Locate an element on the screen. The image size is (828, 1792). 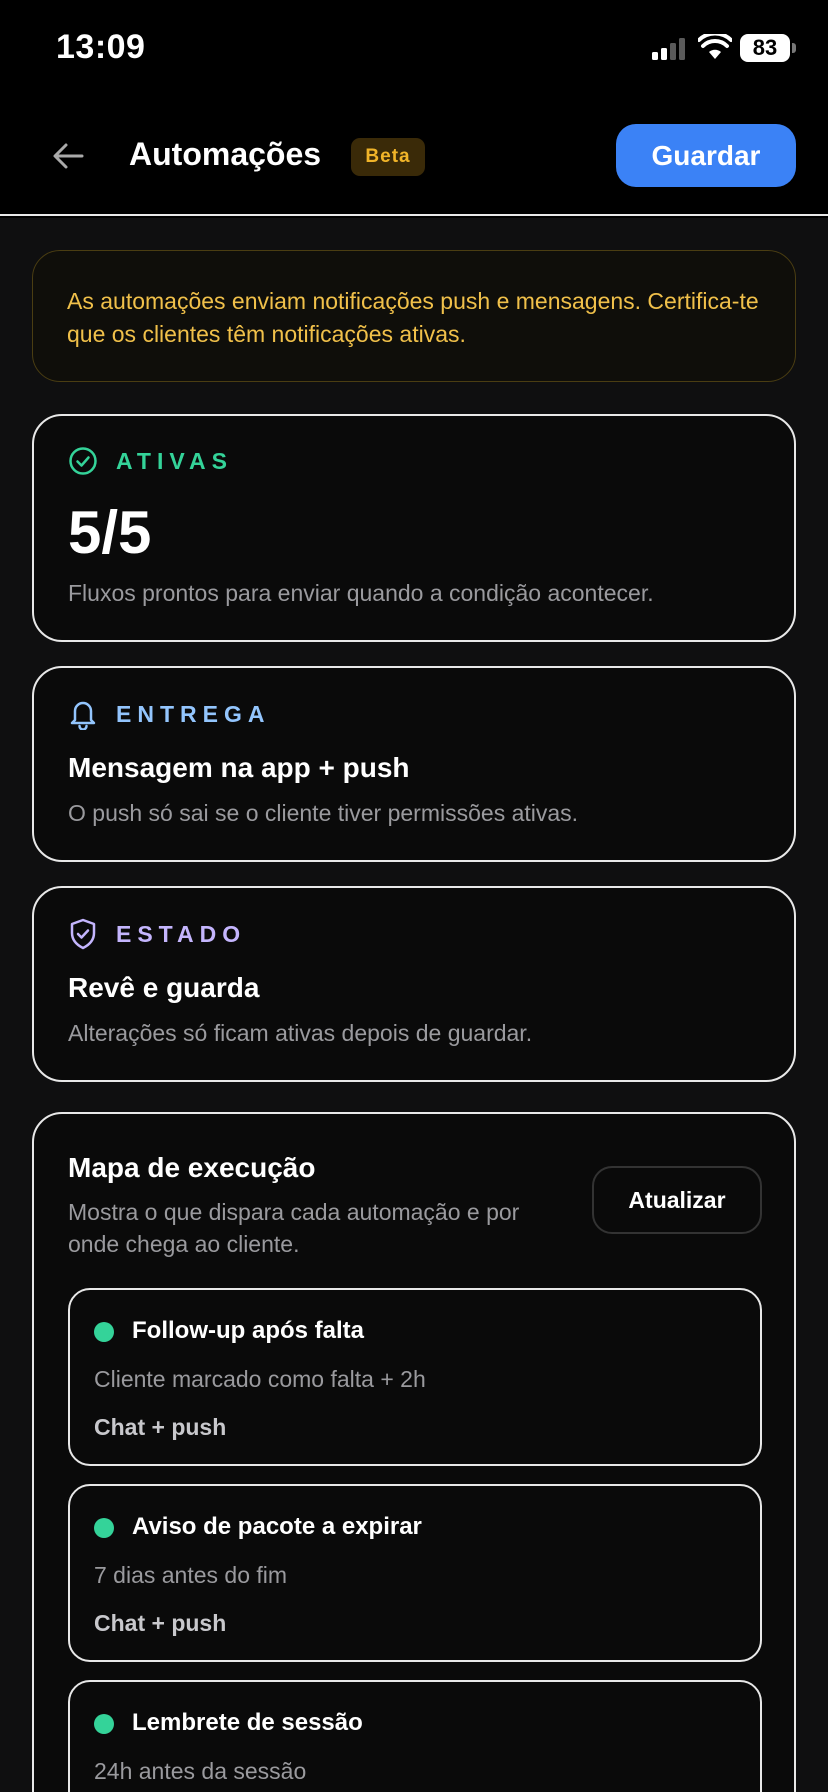
beta-badge: Beta is located at coordinates (388, 157).